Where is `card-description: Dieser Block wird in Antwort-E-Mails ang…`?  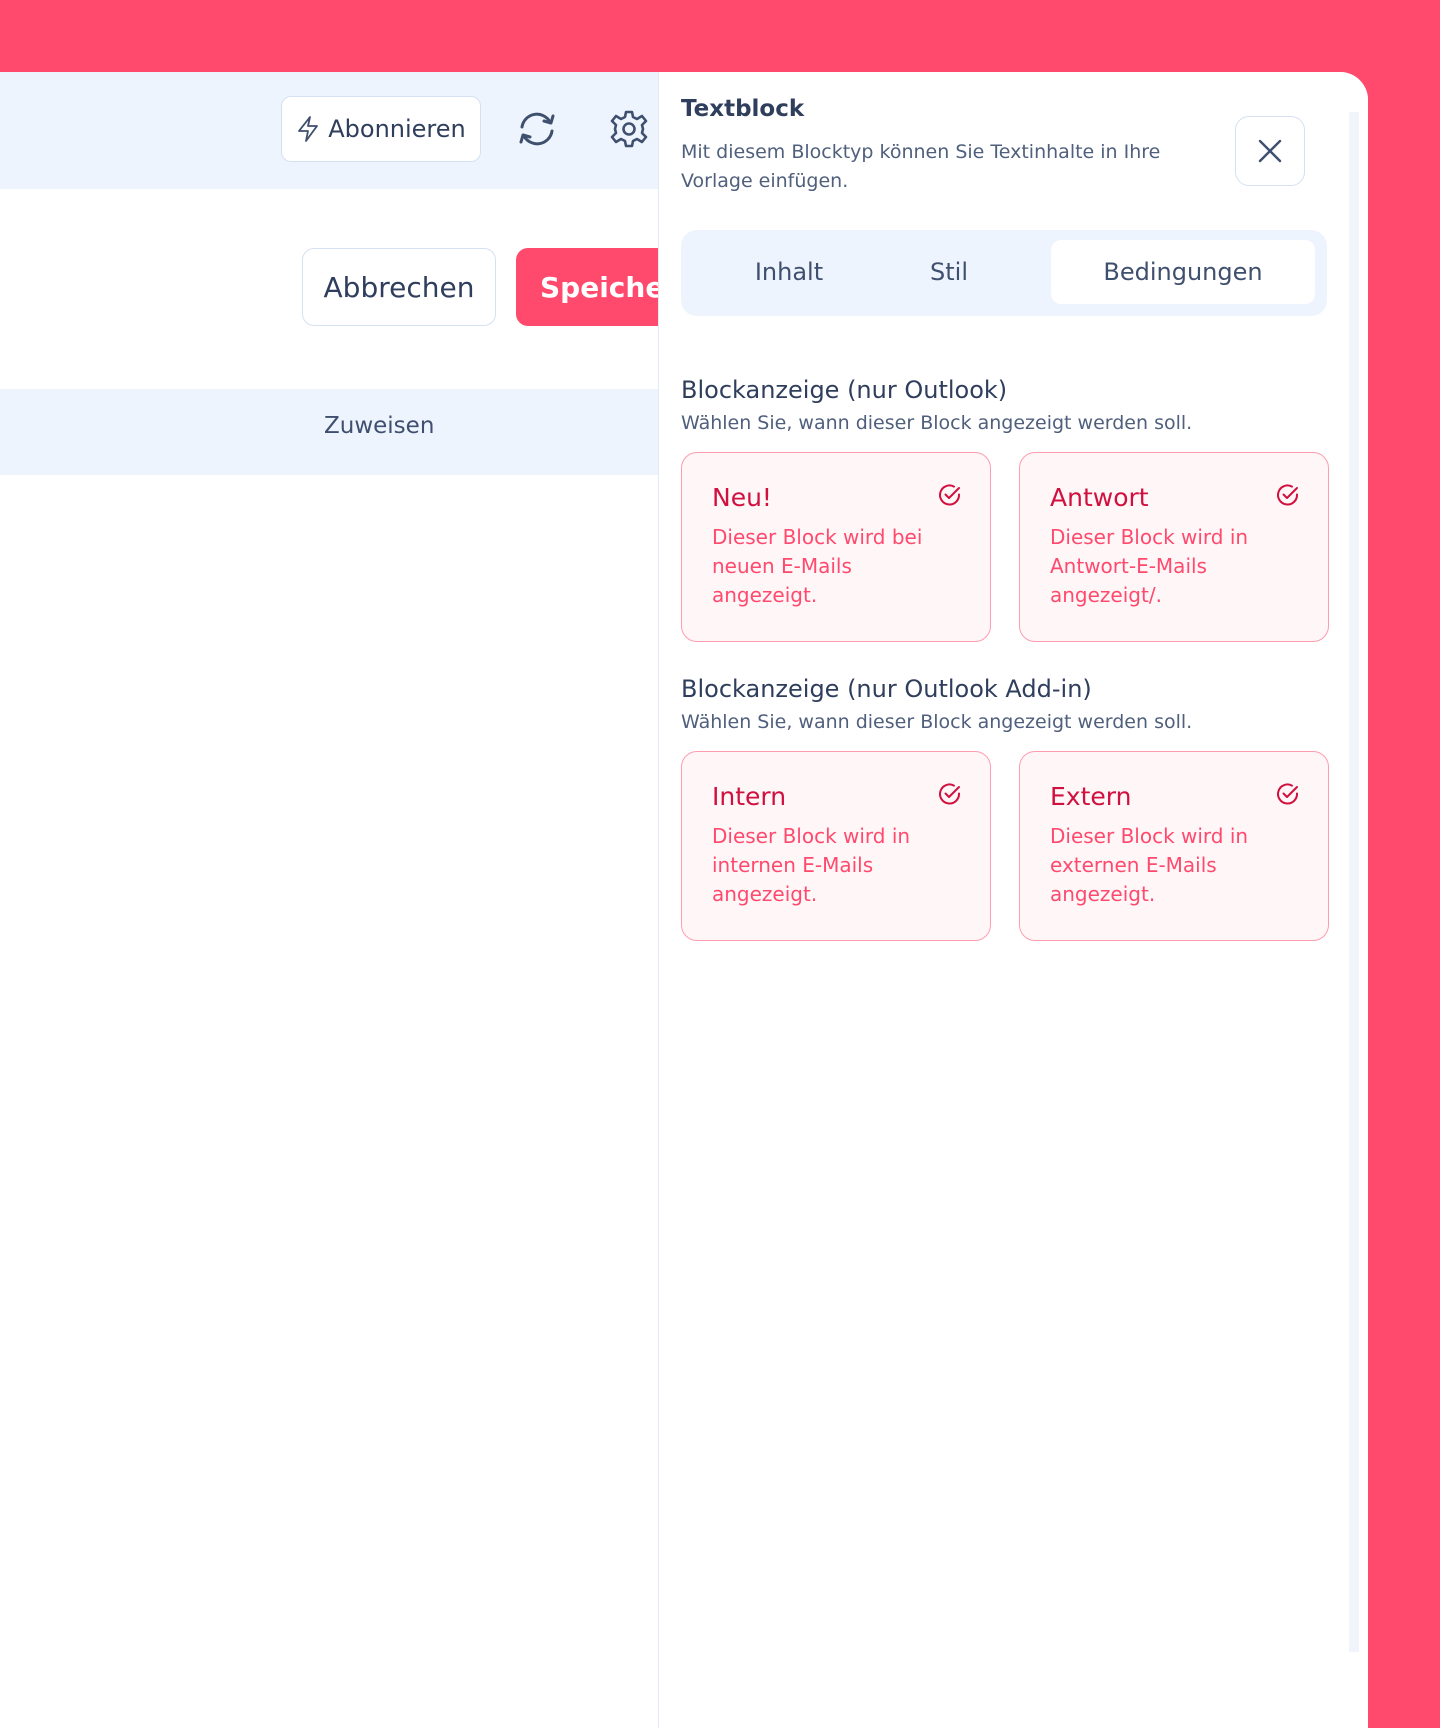 card-description: Dieser Block wird in Antwort-E-Mails ang… is located at coordinates (1149, 566).